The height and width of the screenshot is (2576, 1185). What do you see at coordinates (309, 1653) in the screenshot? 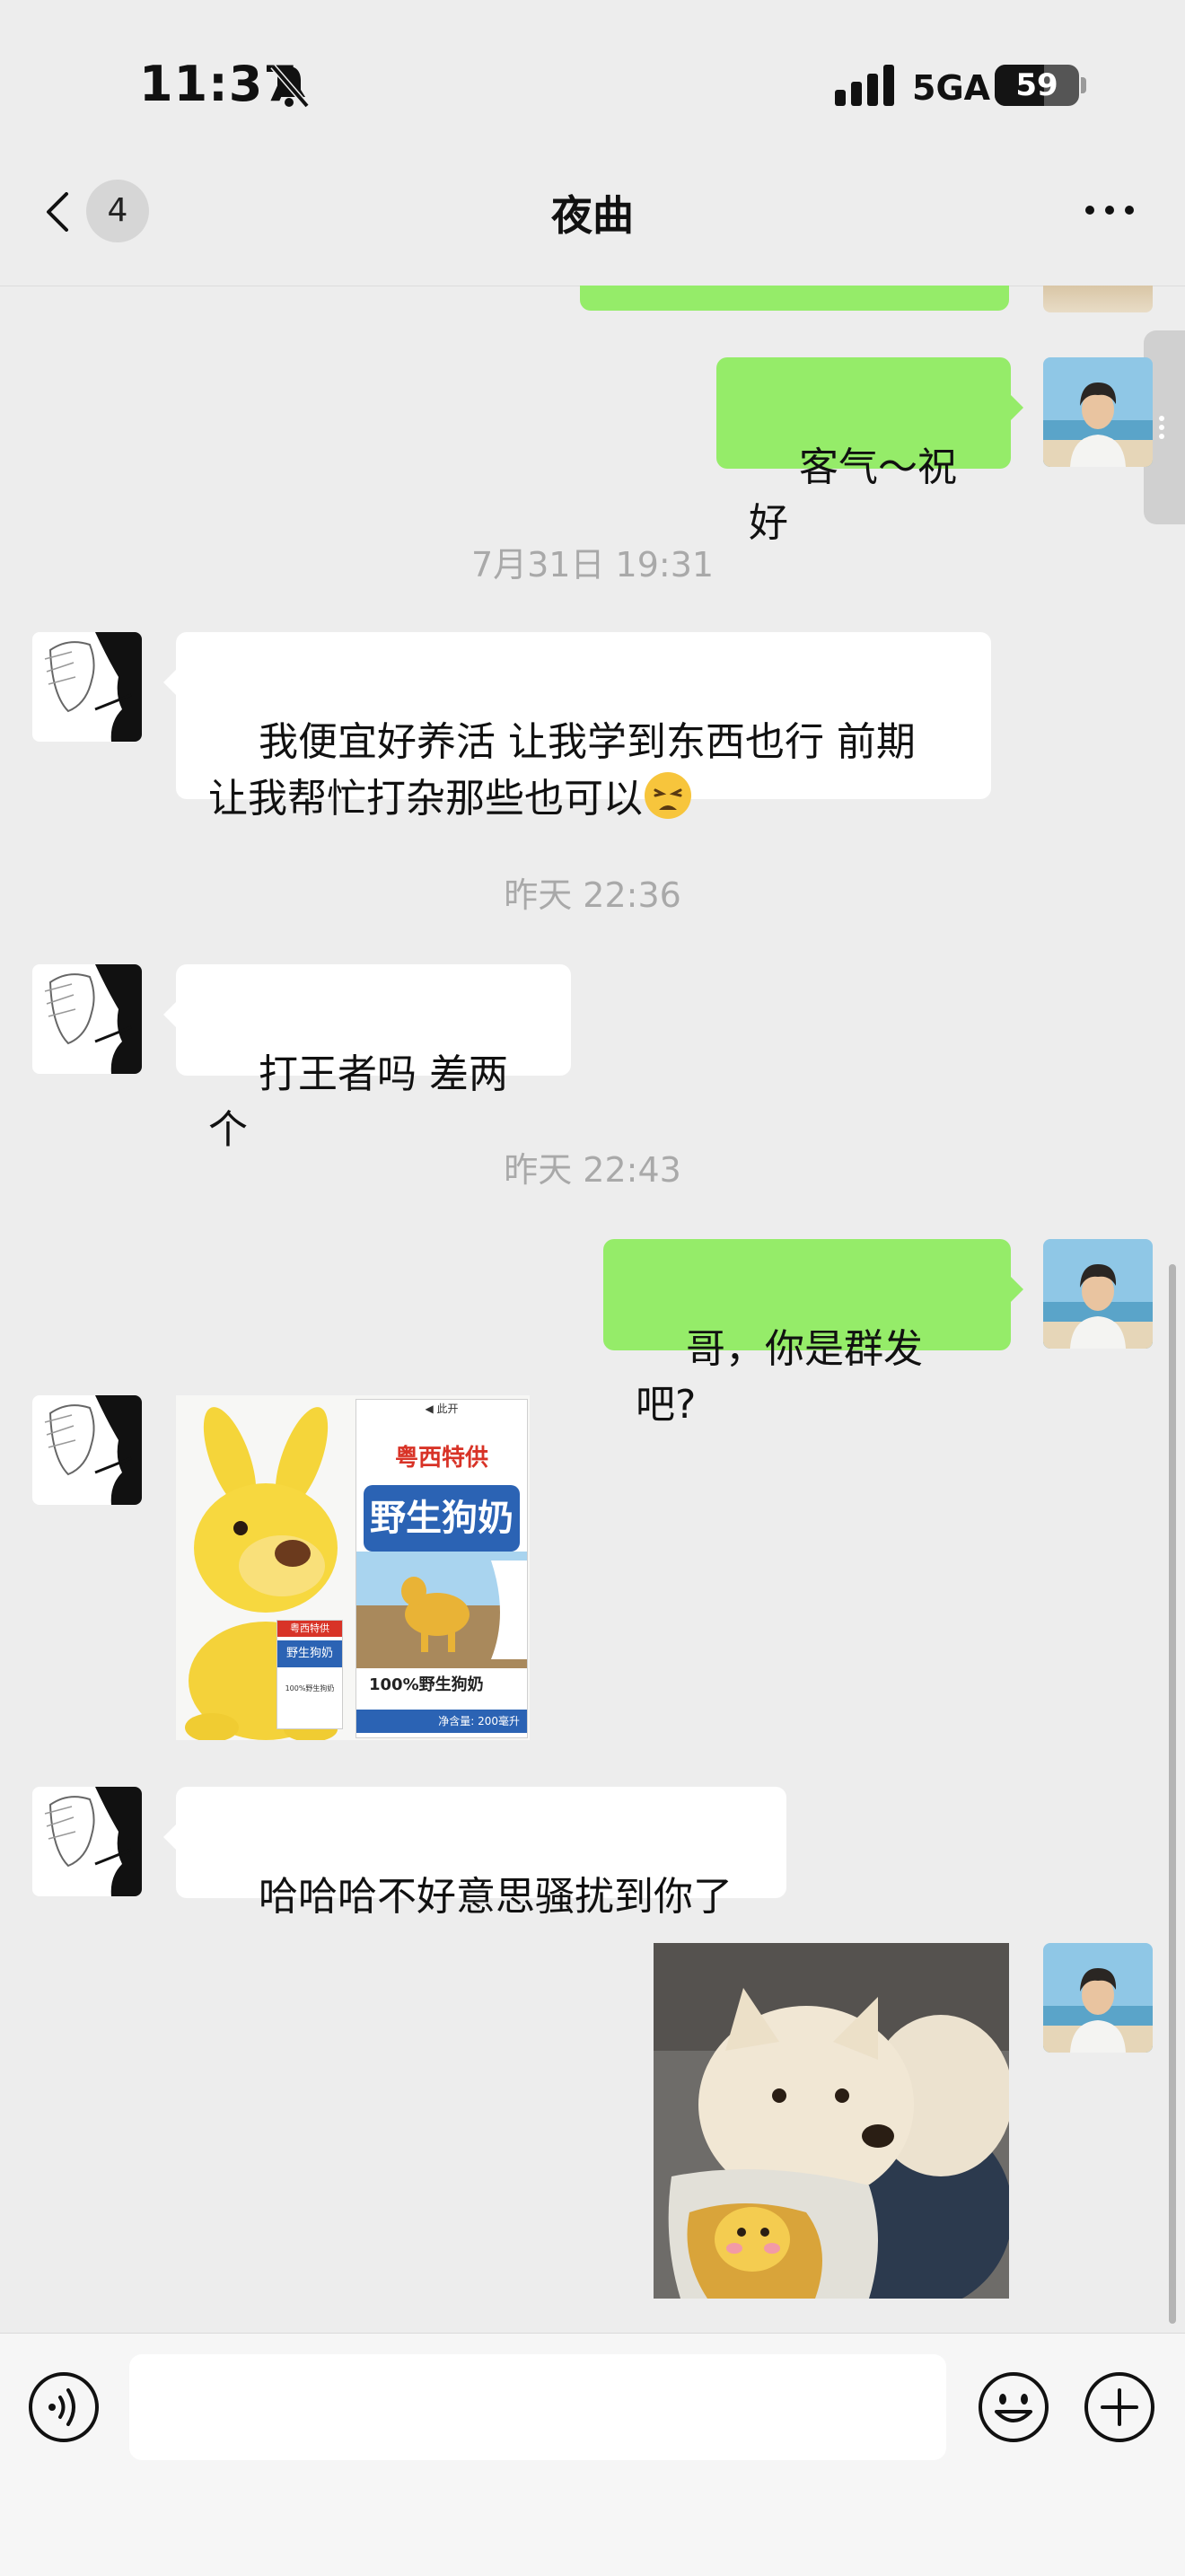
I see `small-carton-product: 野生狗奶` at bounding box center [309, 1653].